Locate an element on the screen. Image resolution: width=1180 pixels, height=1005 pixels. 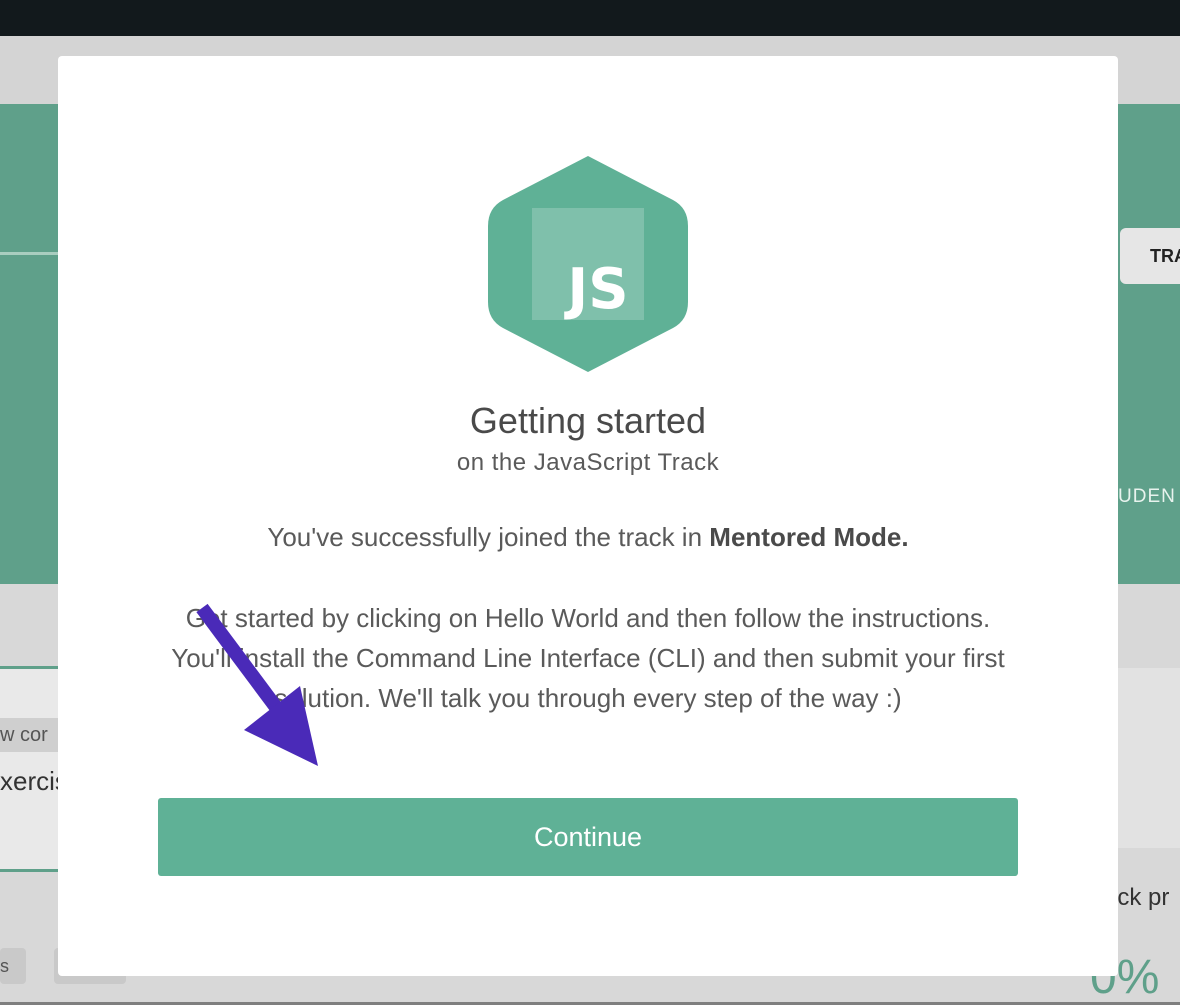
continue-button: Continue is located at coordinates (588, 837).